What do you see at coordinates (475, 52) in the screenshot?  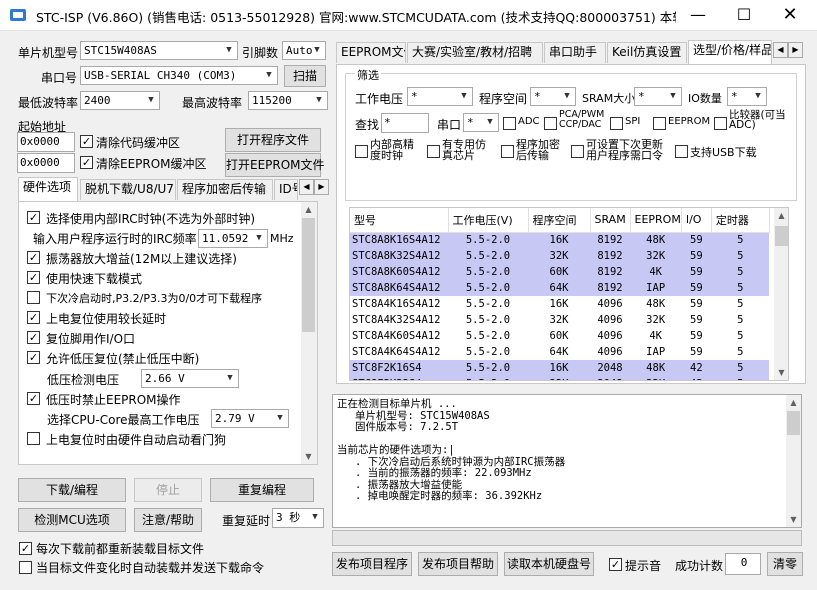 I see `tab-contest-lab: 大赛/实验室/教材/招聘` at bounding box center [475, 52].